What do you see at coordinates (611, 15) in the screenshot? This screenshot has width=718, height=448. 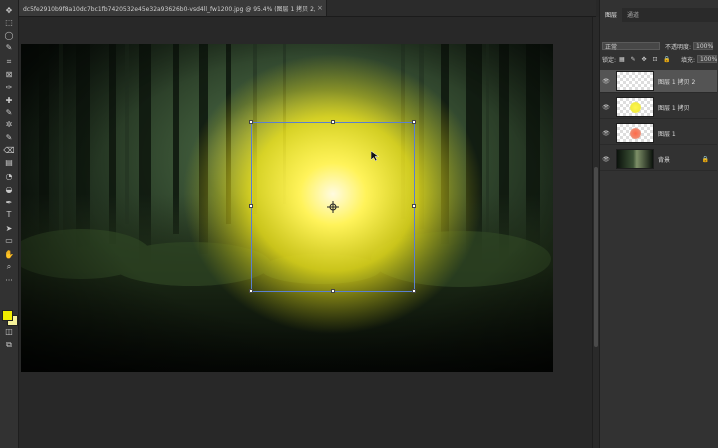 I see `tab-layers: 图层` at bounding box center [611, 15].